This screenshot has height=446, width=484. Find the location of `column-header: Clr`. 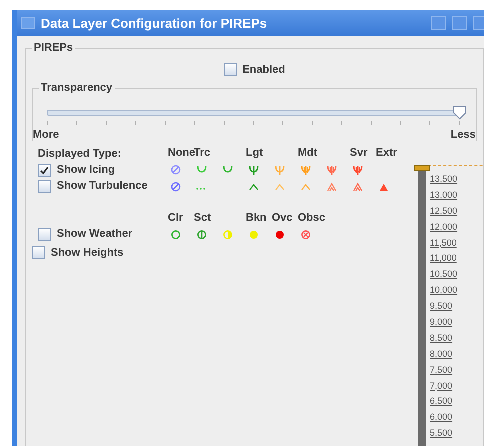

column-header: Clr is located at coordinates (176, 218).